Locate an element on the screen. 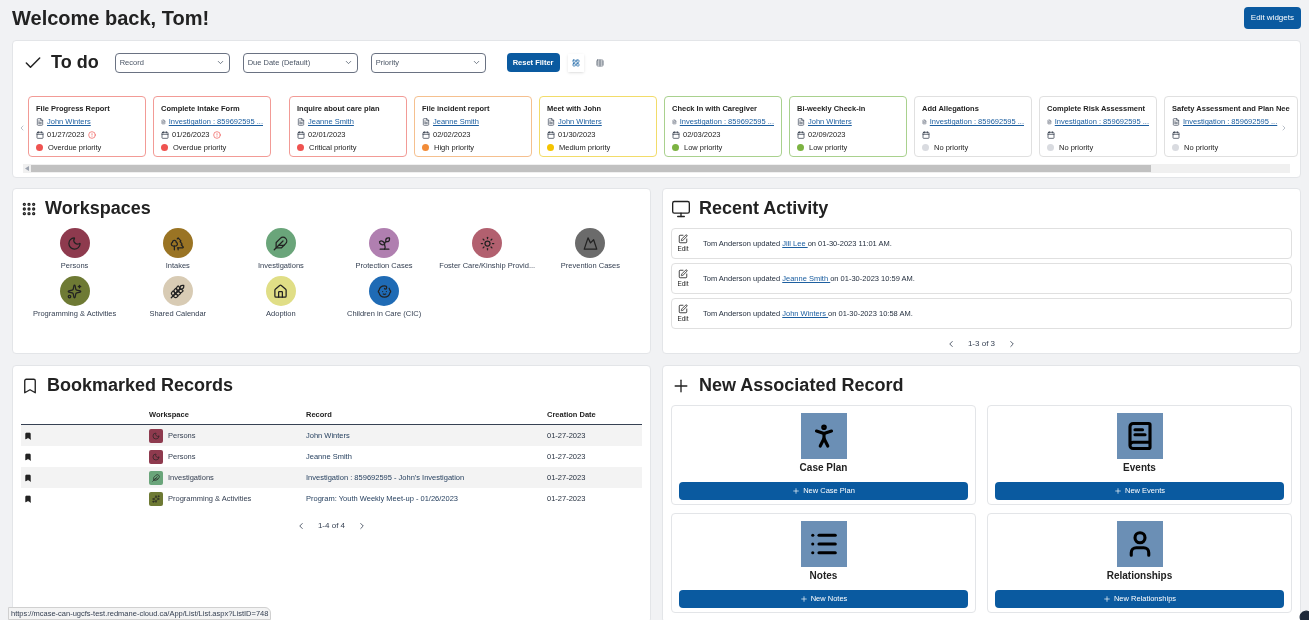 This screenshot has height=620, width=1309. section-title: Workspaces is located at coordinates (98, 208).